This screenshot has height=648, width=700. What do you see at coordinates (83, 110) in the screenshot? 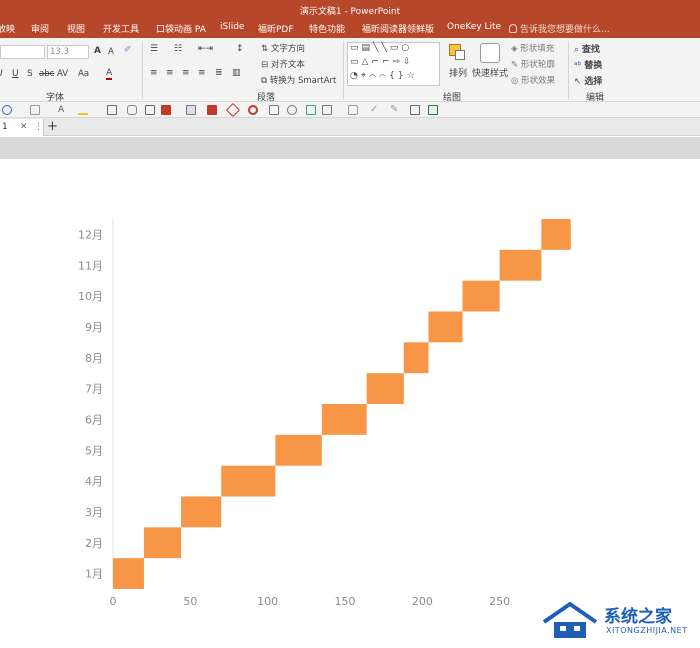
I see `highlight-icon` at bounding box center [83, 110].